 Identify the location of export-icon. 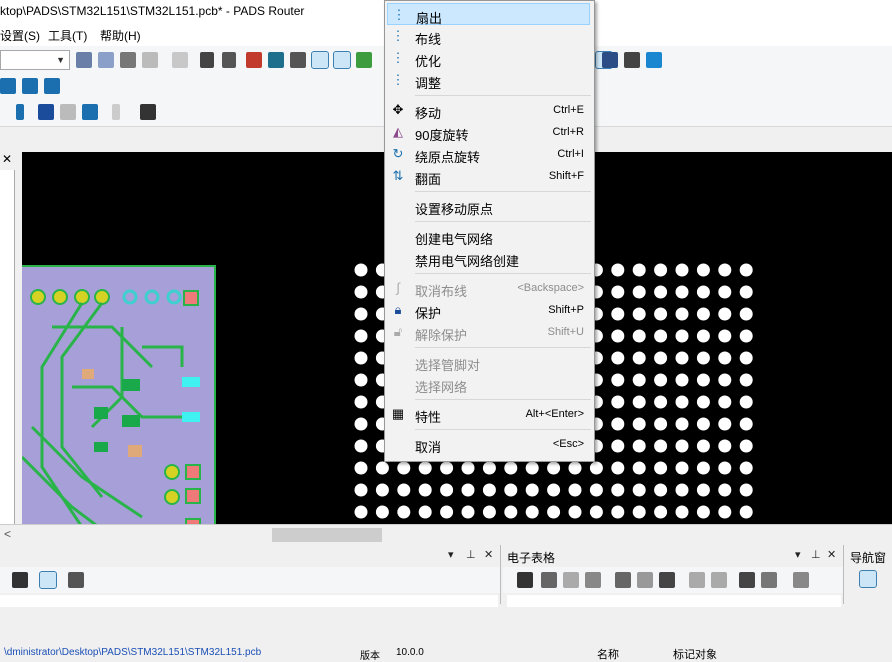
(525, 580).